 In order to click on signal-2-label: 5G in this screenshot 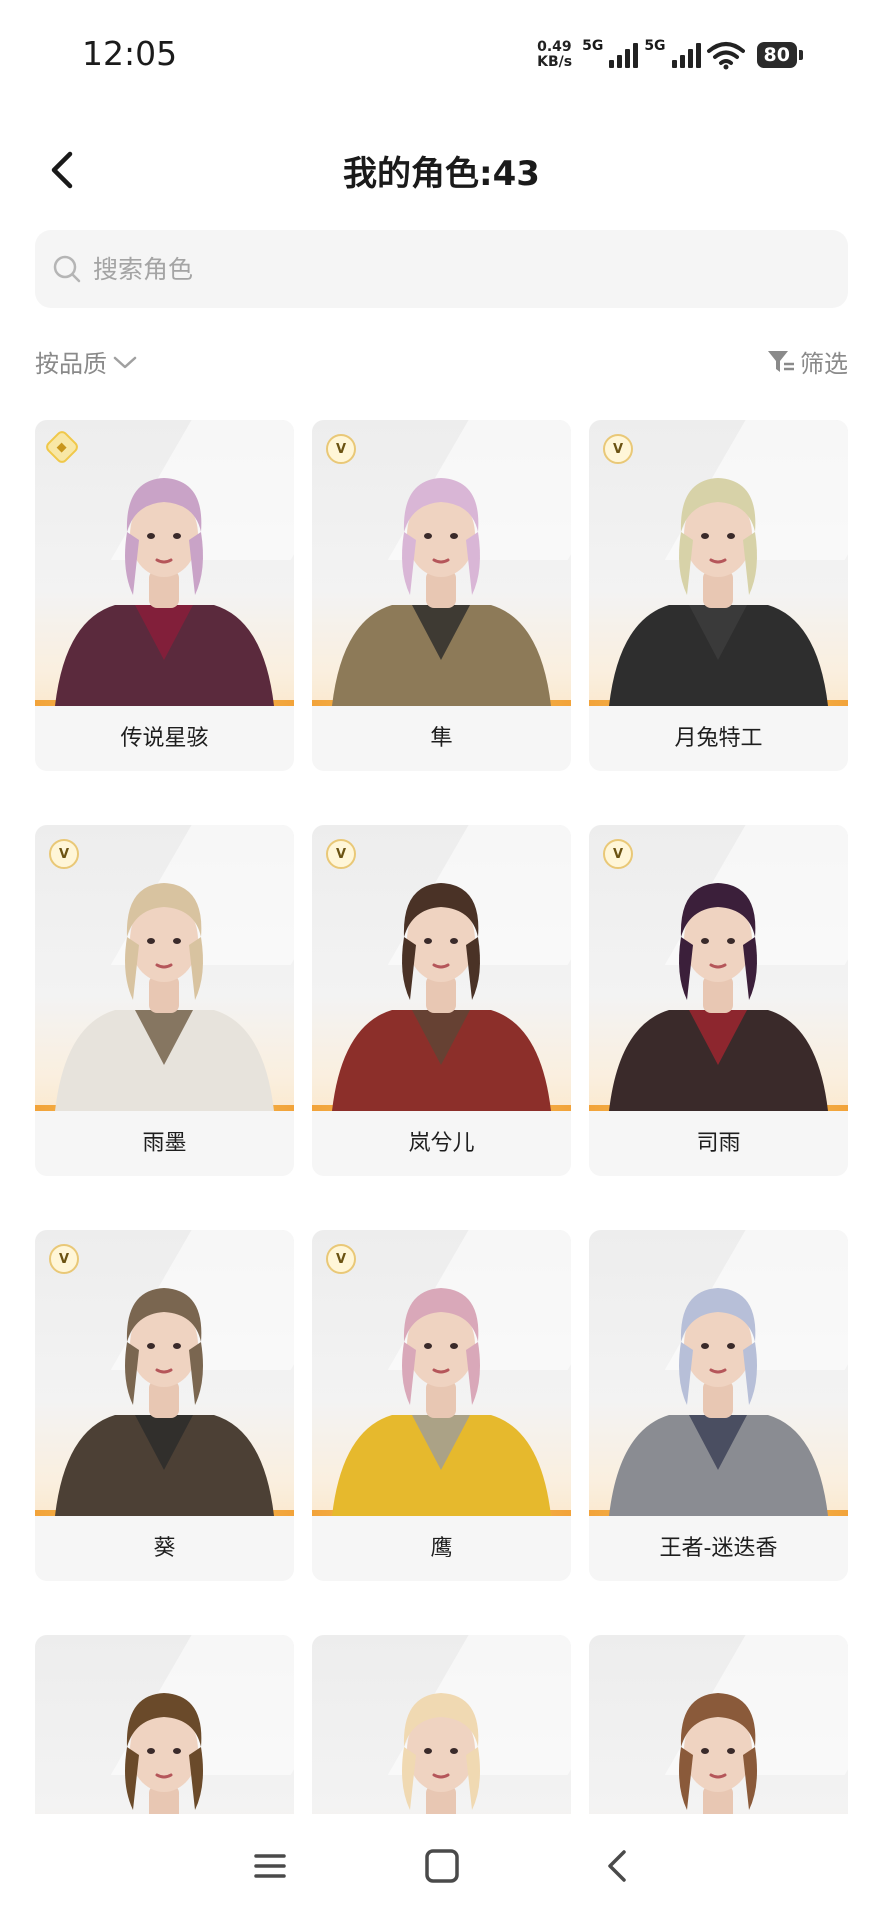, I will do `click(655, 46)`.